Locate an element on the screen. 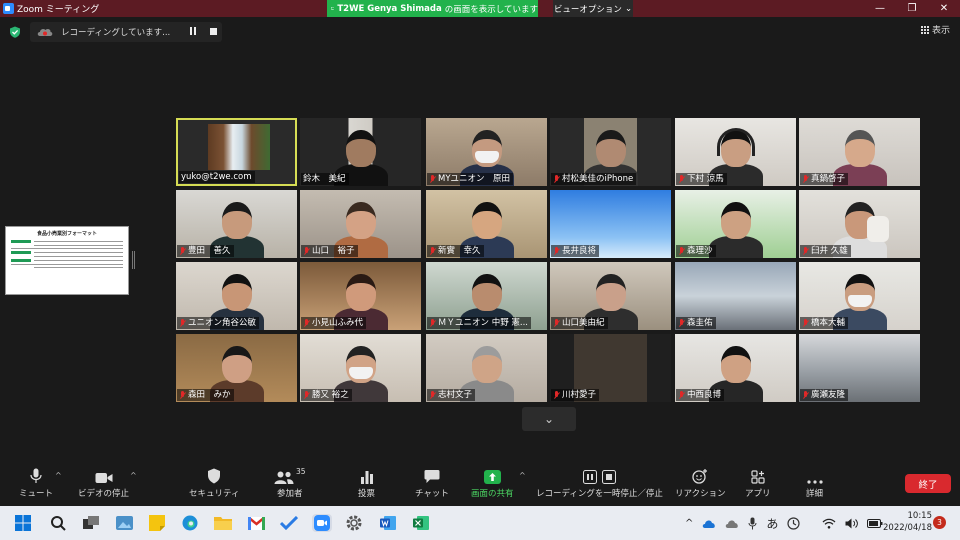 Image resolution: width=960 pixels, height=540 pixels. taskbar-clock: 10:15 2022/04/18 is located at coordinates (902, 522).